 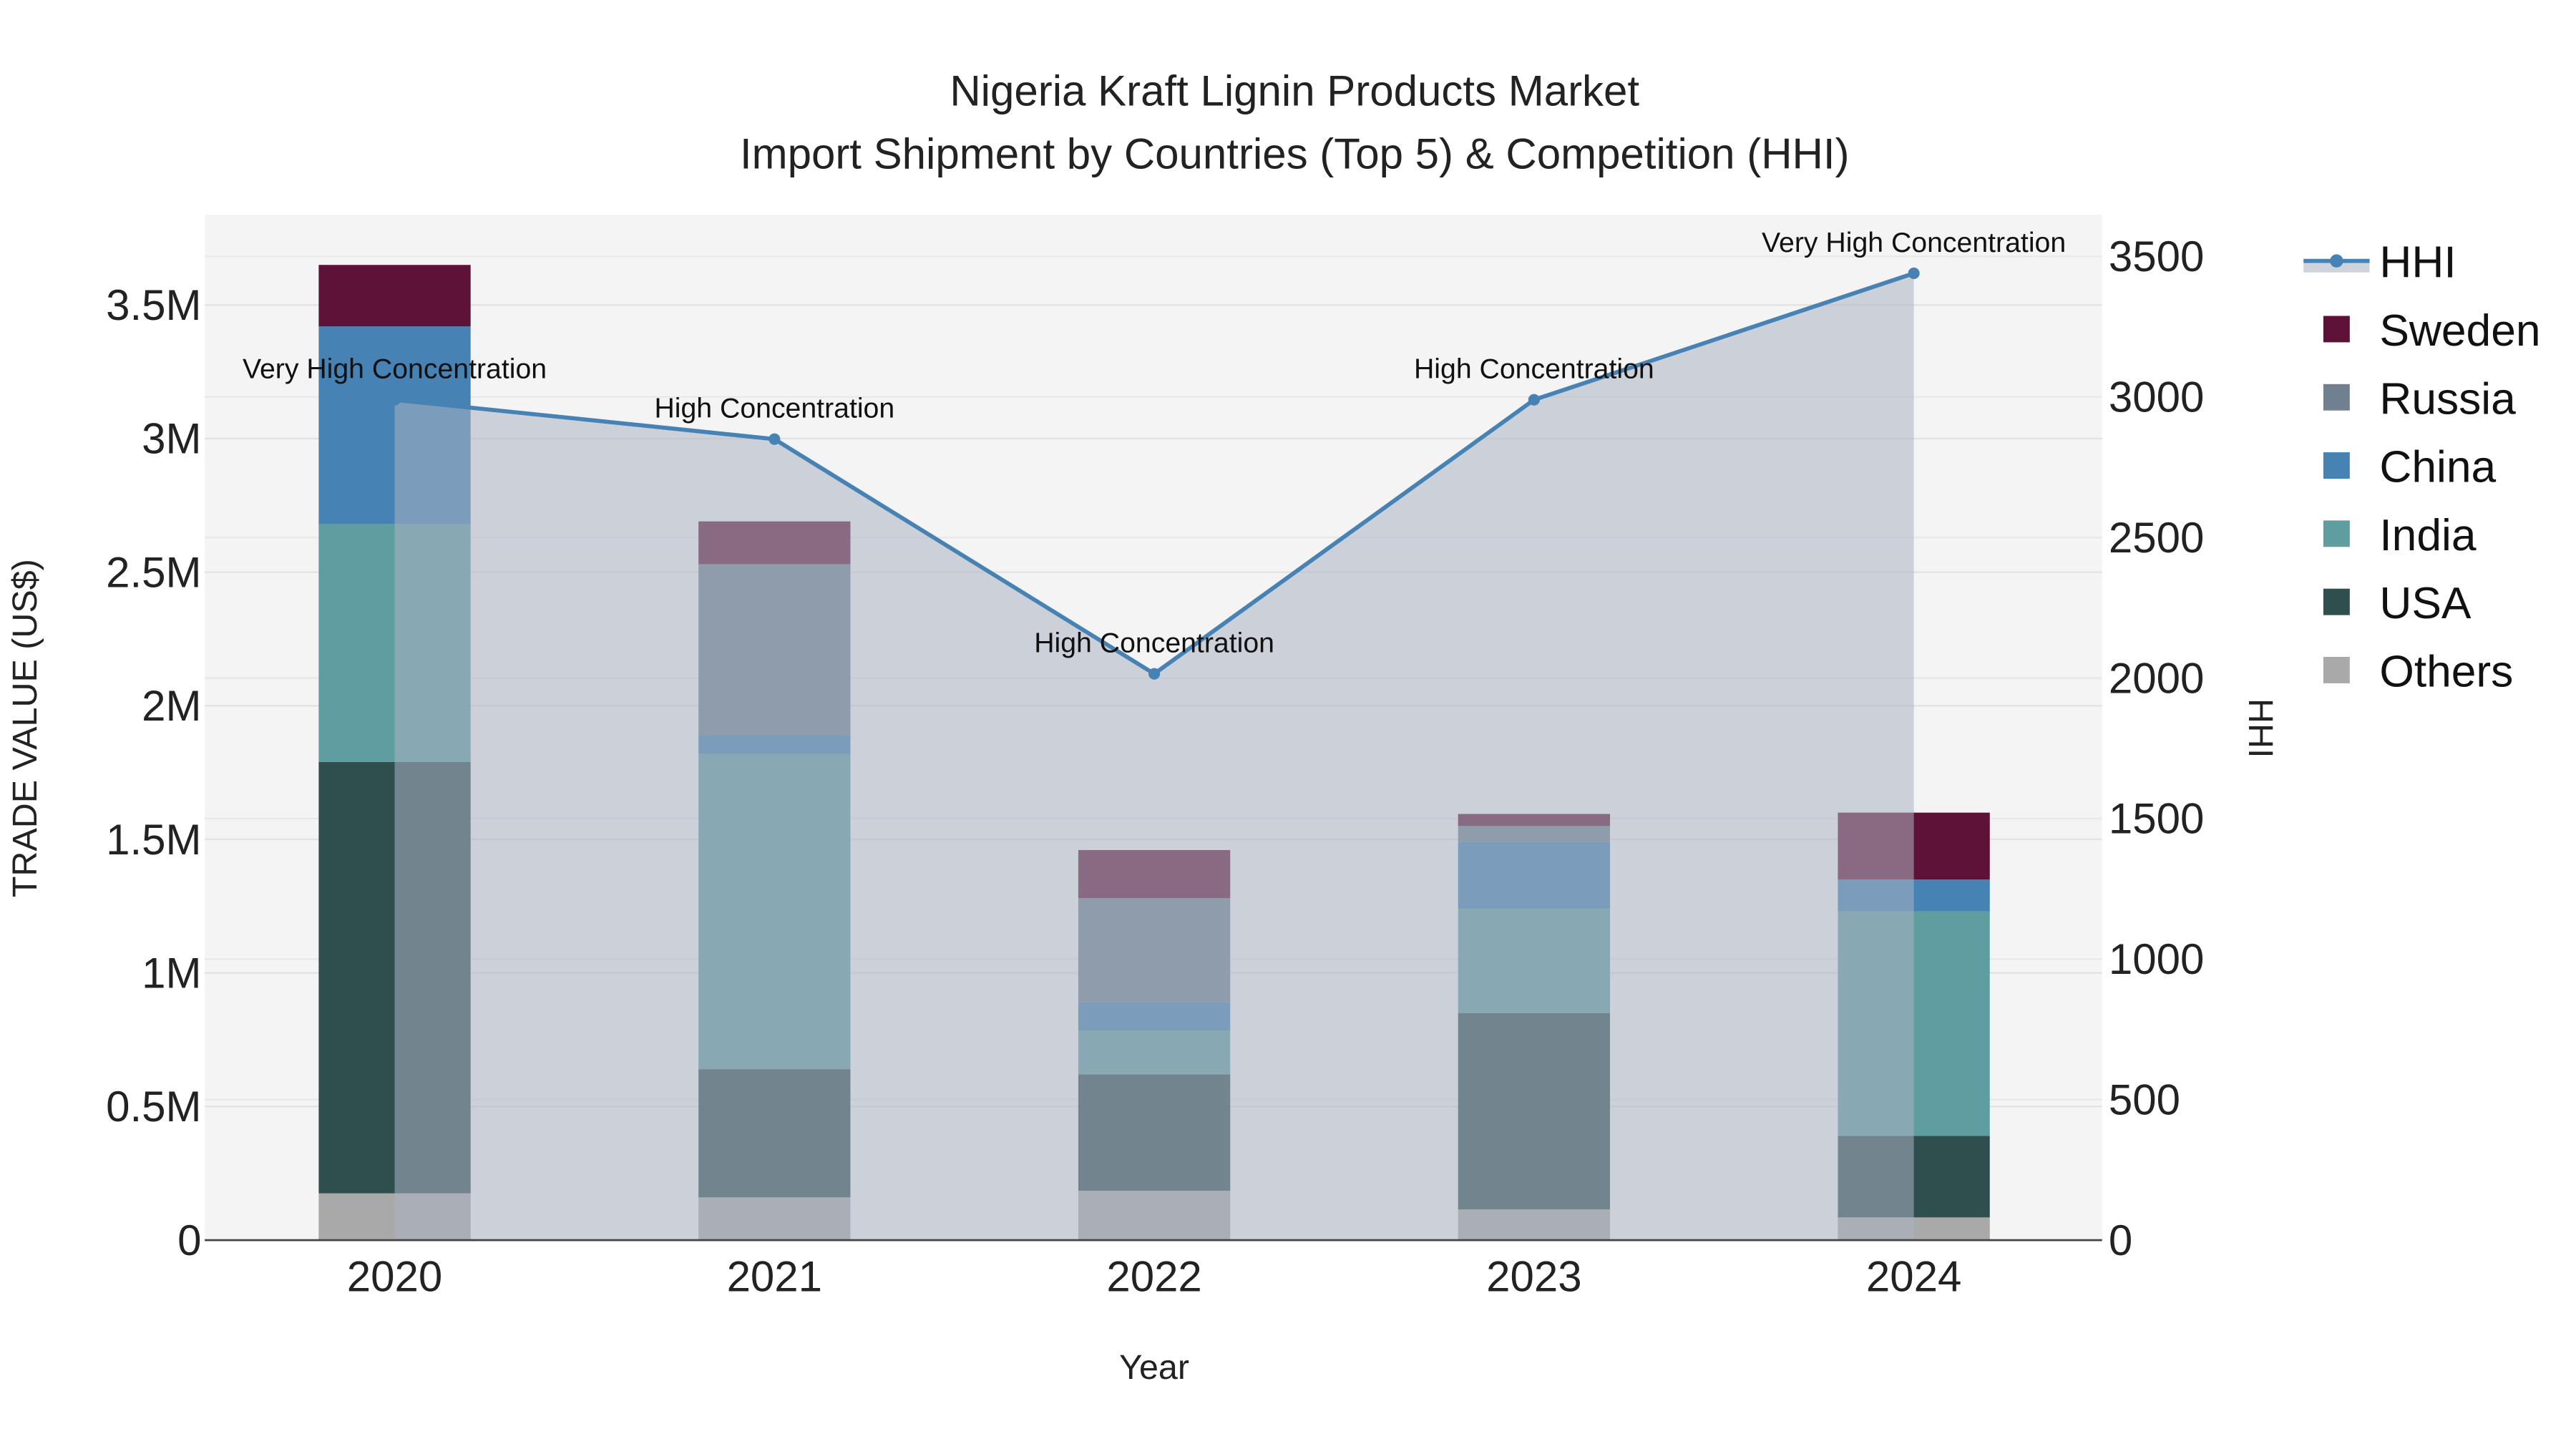 I want to click on y2-tick-label: 2500, so click(x=2156, y=538).